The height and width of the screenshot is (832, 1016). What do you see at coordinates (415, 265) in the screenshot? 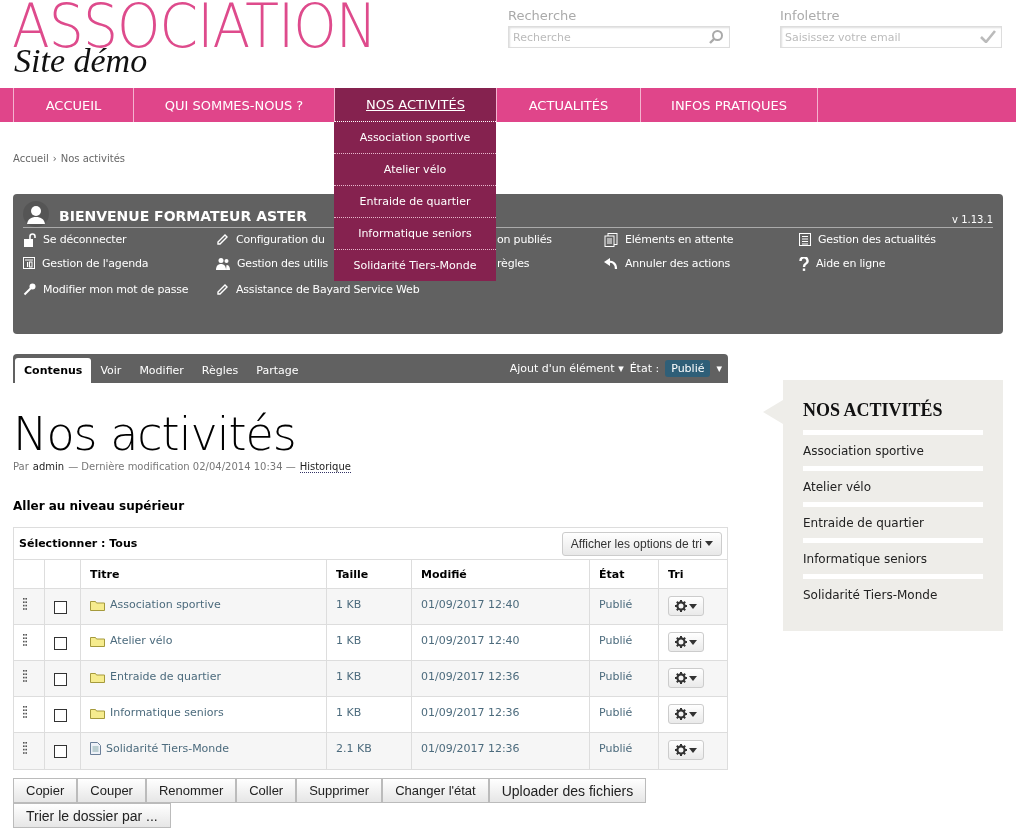
I see `menu-item: Solidarité Tiers-Monde` at bounding box center [415, 265].